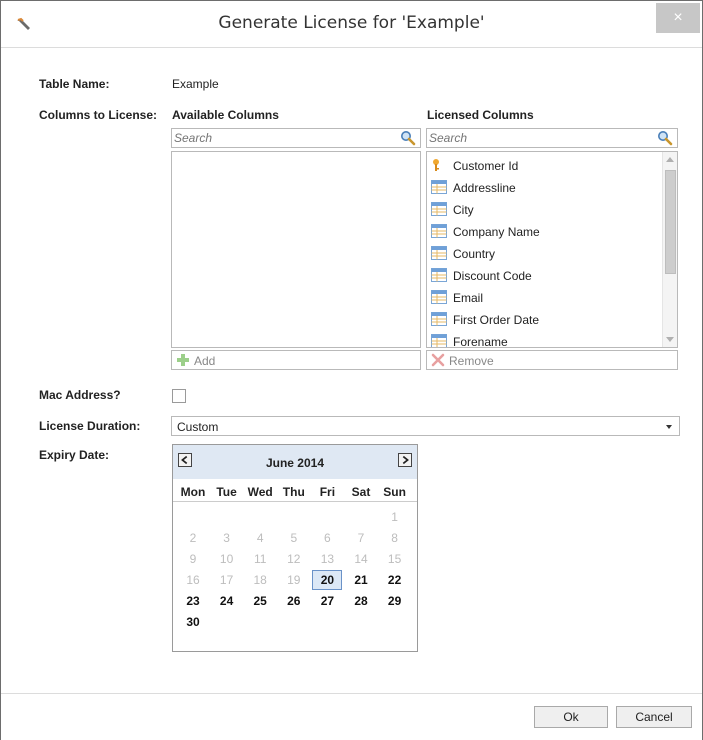  I want to click on calendar-day: 17, so click(226, 580).